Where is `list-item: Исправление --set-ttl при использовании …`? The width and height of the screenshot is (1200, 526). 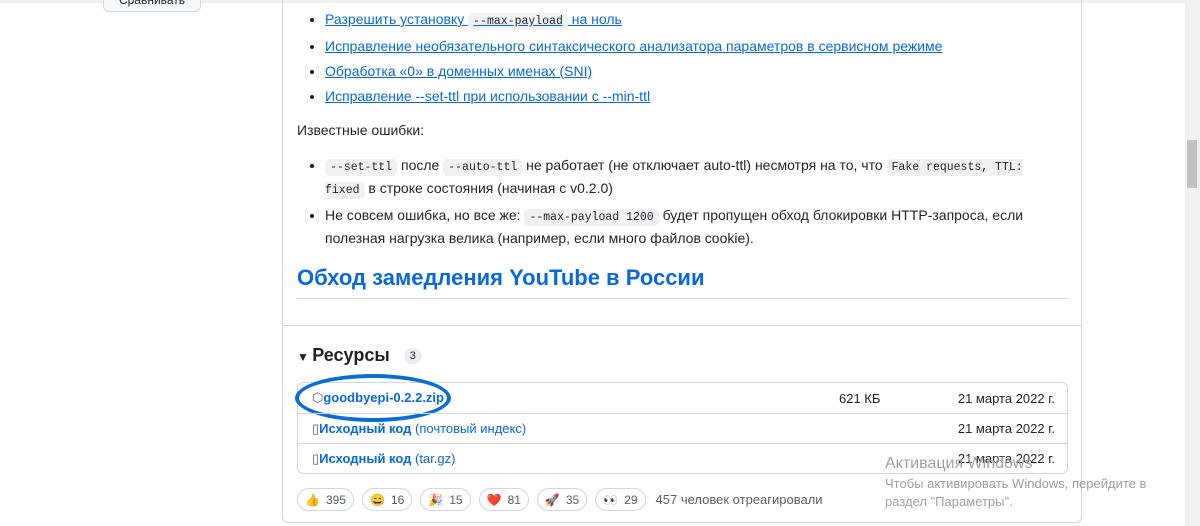 list-item: Исправление --set-ttl при использовании … is located at coordinates (633, 96).